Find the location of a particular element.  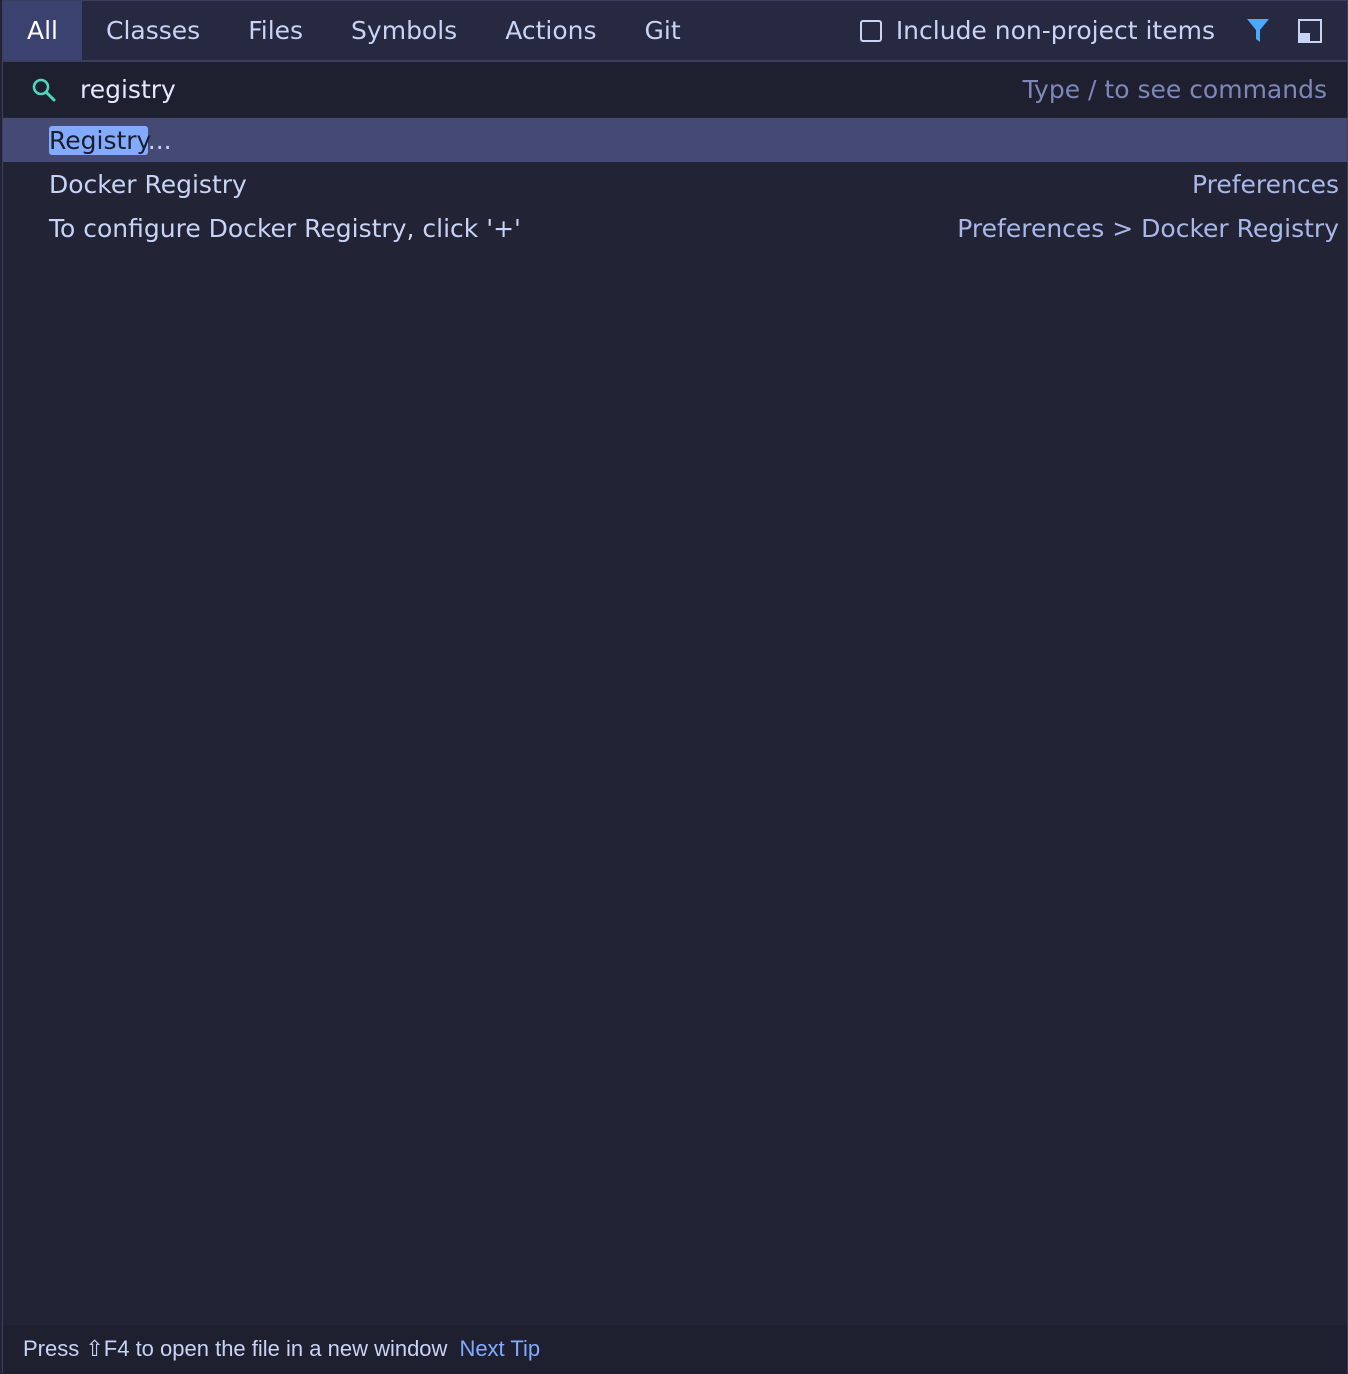

match-highlight: Registry is located at coordinates (98, 140).